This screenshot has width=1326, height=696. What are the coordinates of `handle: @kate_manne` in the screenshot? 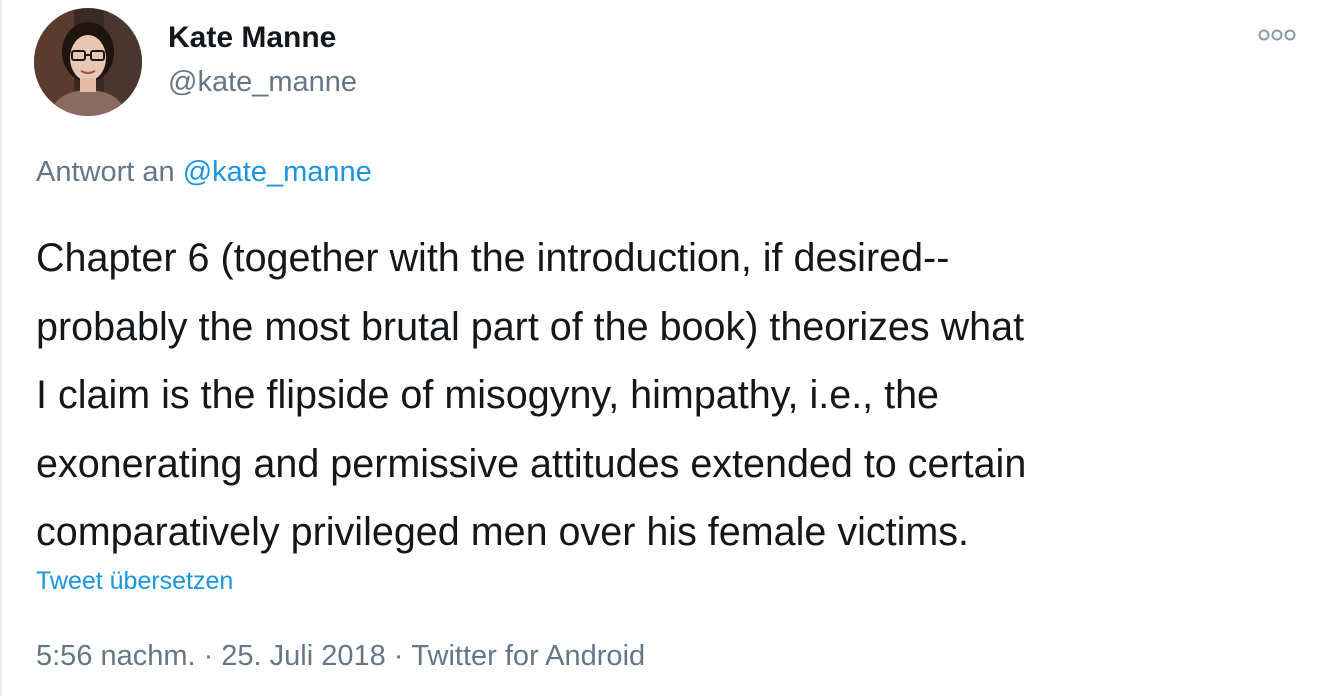 It's located at (262, 82).